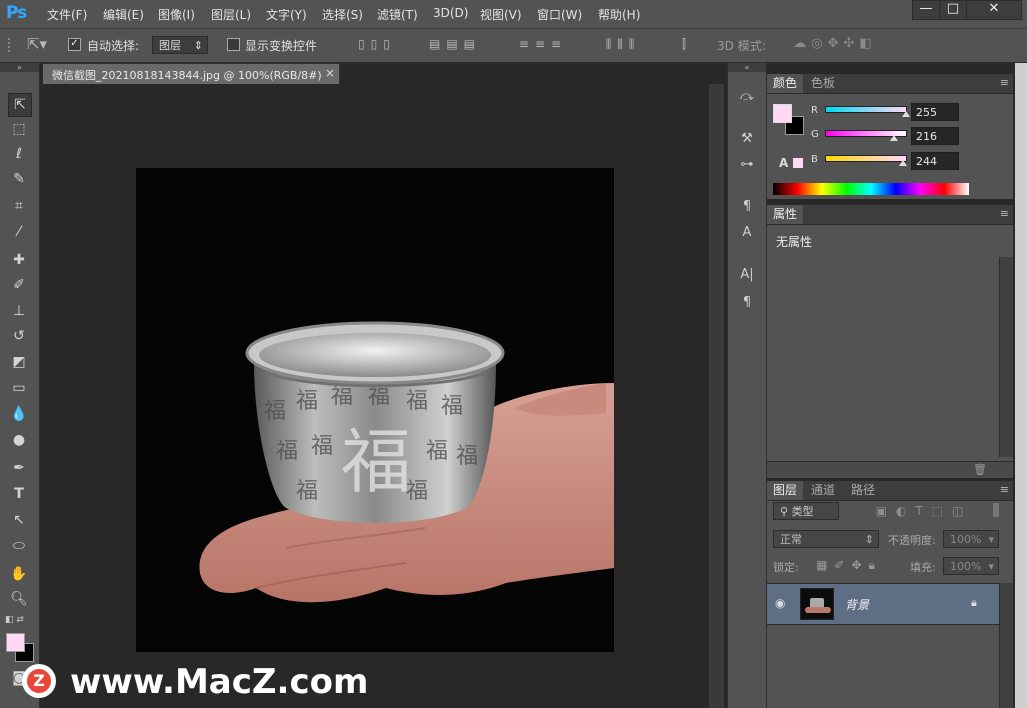  What do you see at coordinates (849, 565) in the screenshot?
I see `lock-icons: ▦✐✥🔒︎` at bounding box center [849, 565].